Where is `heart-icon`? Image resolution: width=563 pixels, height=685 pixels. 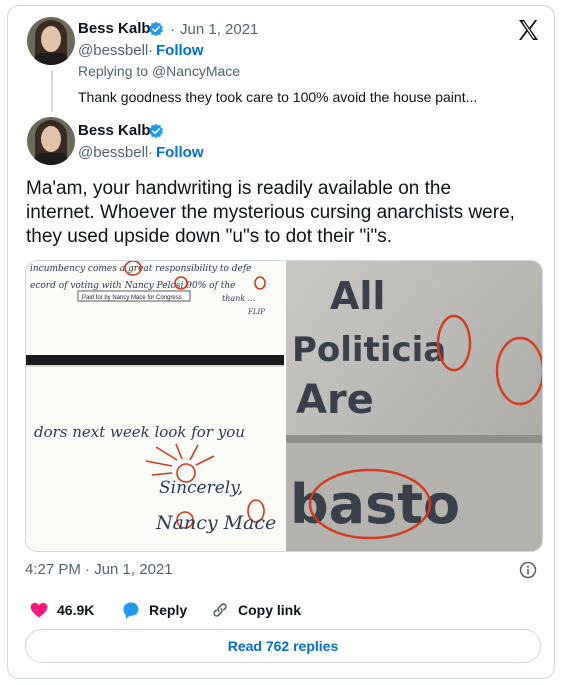 heart-icon is located at coordinates (39, 610).